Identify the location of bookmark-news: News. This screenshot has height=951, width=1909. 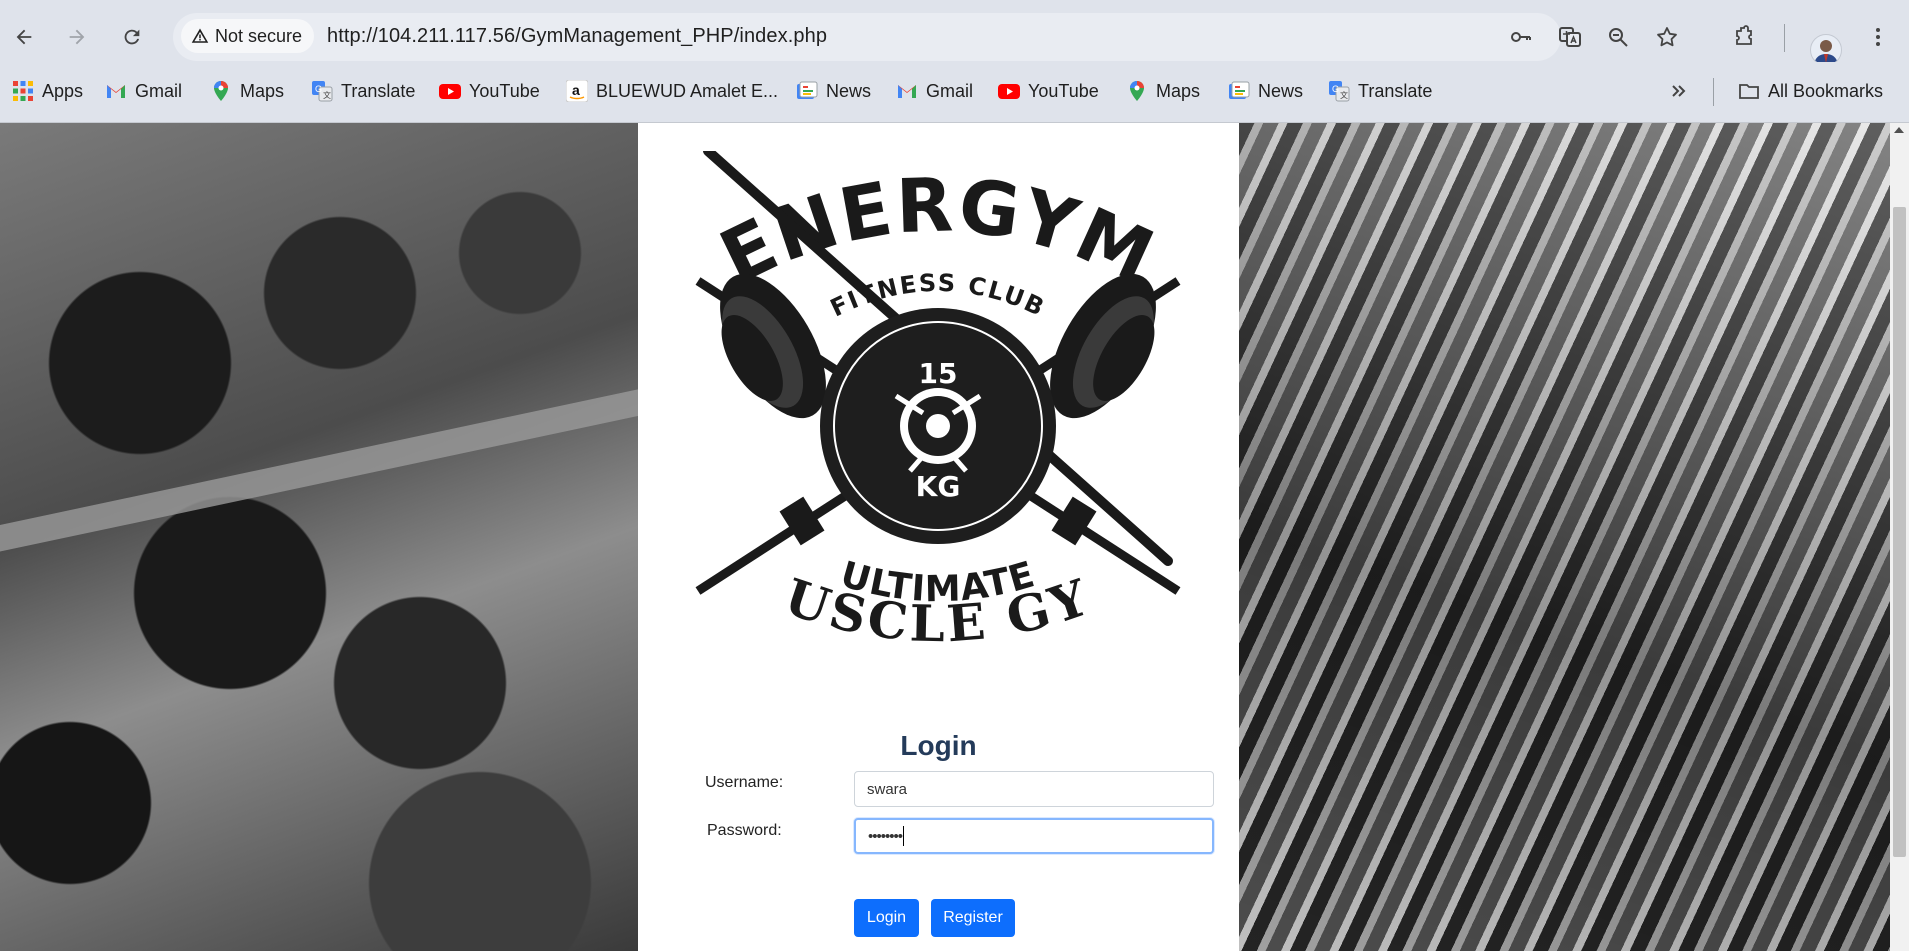
(833, 91).